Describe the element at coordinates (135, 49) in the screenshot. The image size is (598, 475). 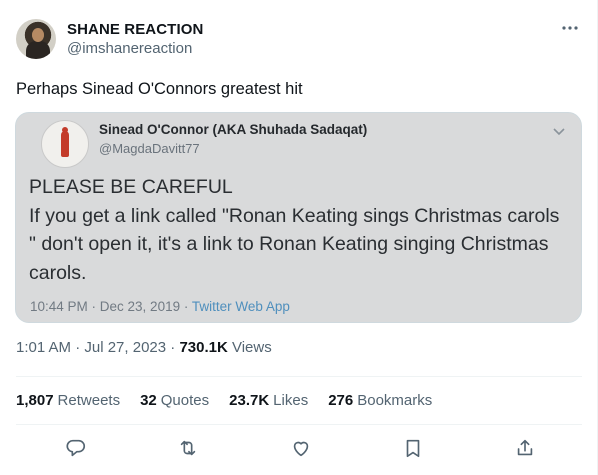
I see `author-handle: @imshanereaction` at that location.